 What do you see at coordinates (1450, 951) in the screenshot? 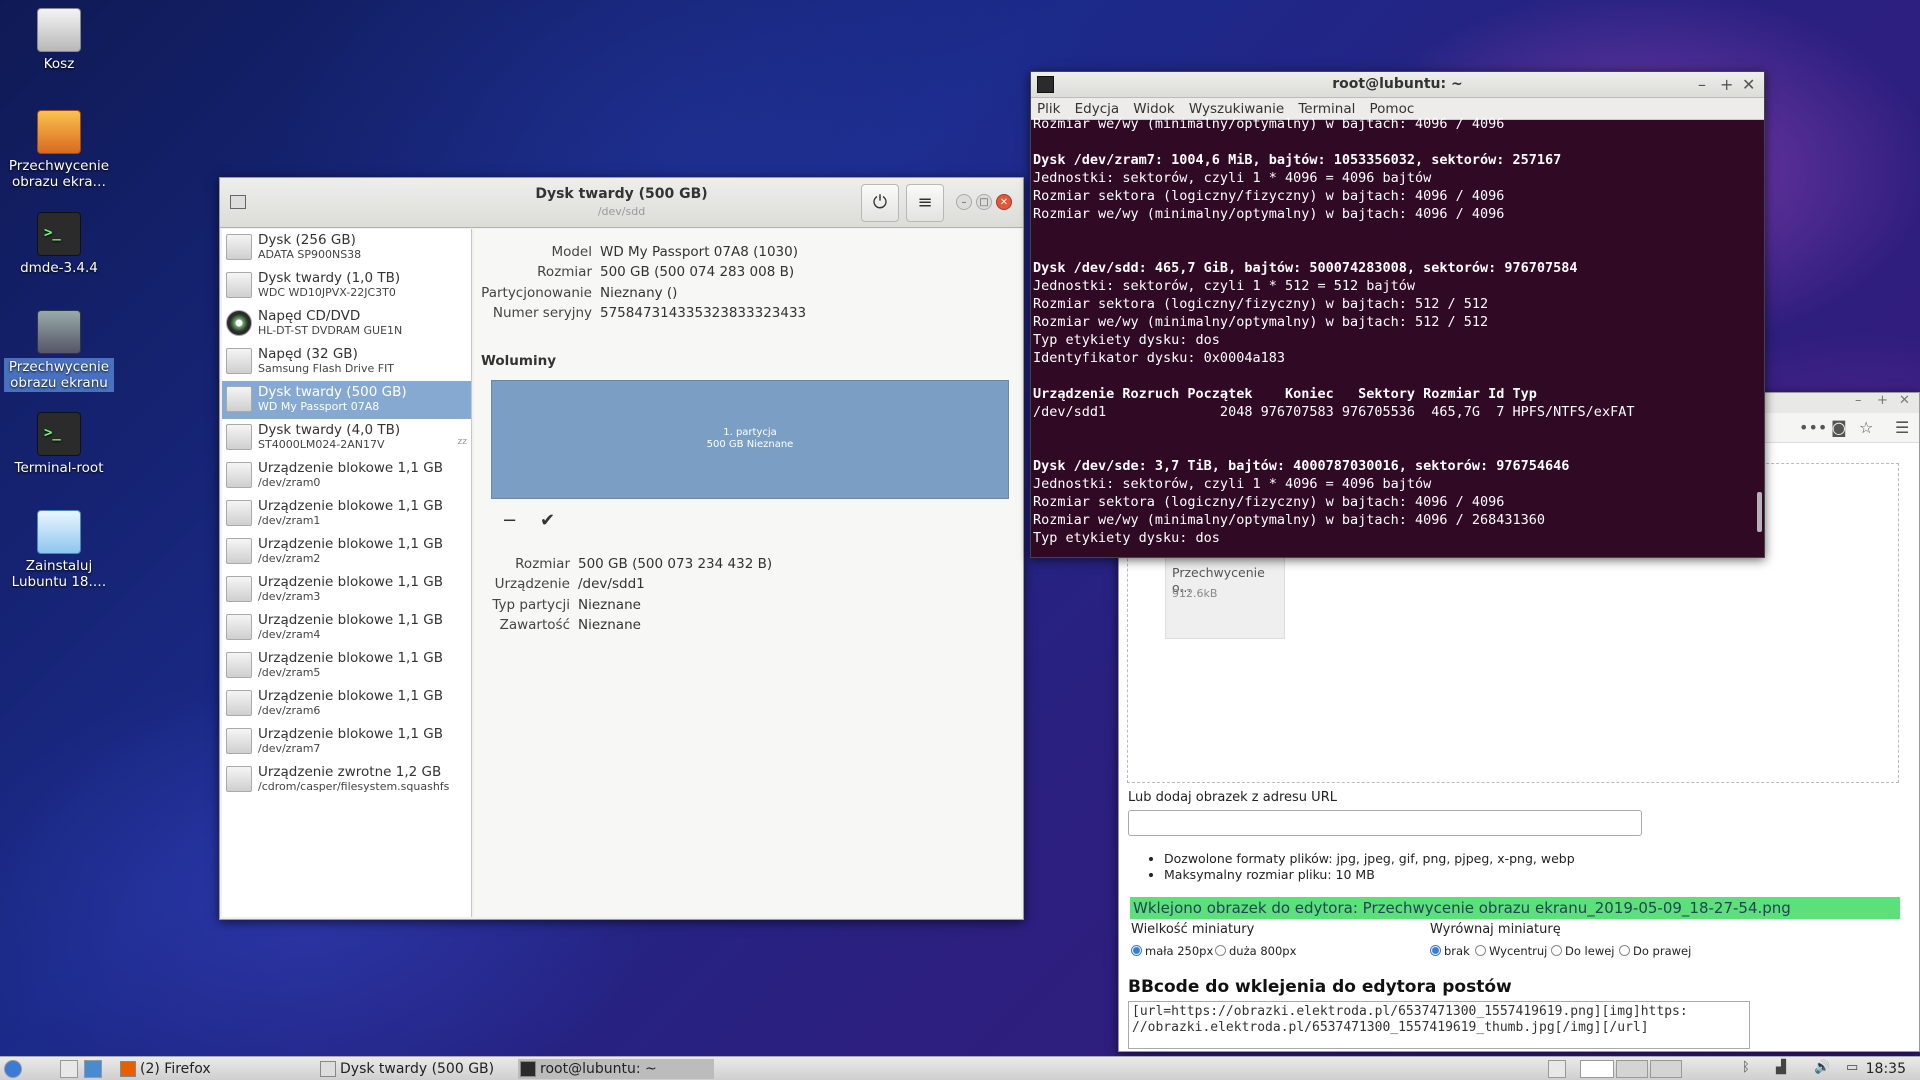
I see `align-none-option: brak` at bounding box center [1450, 951].